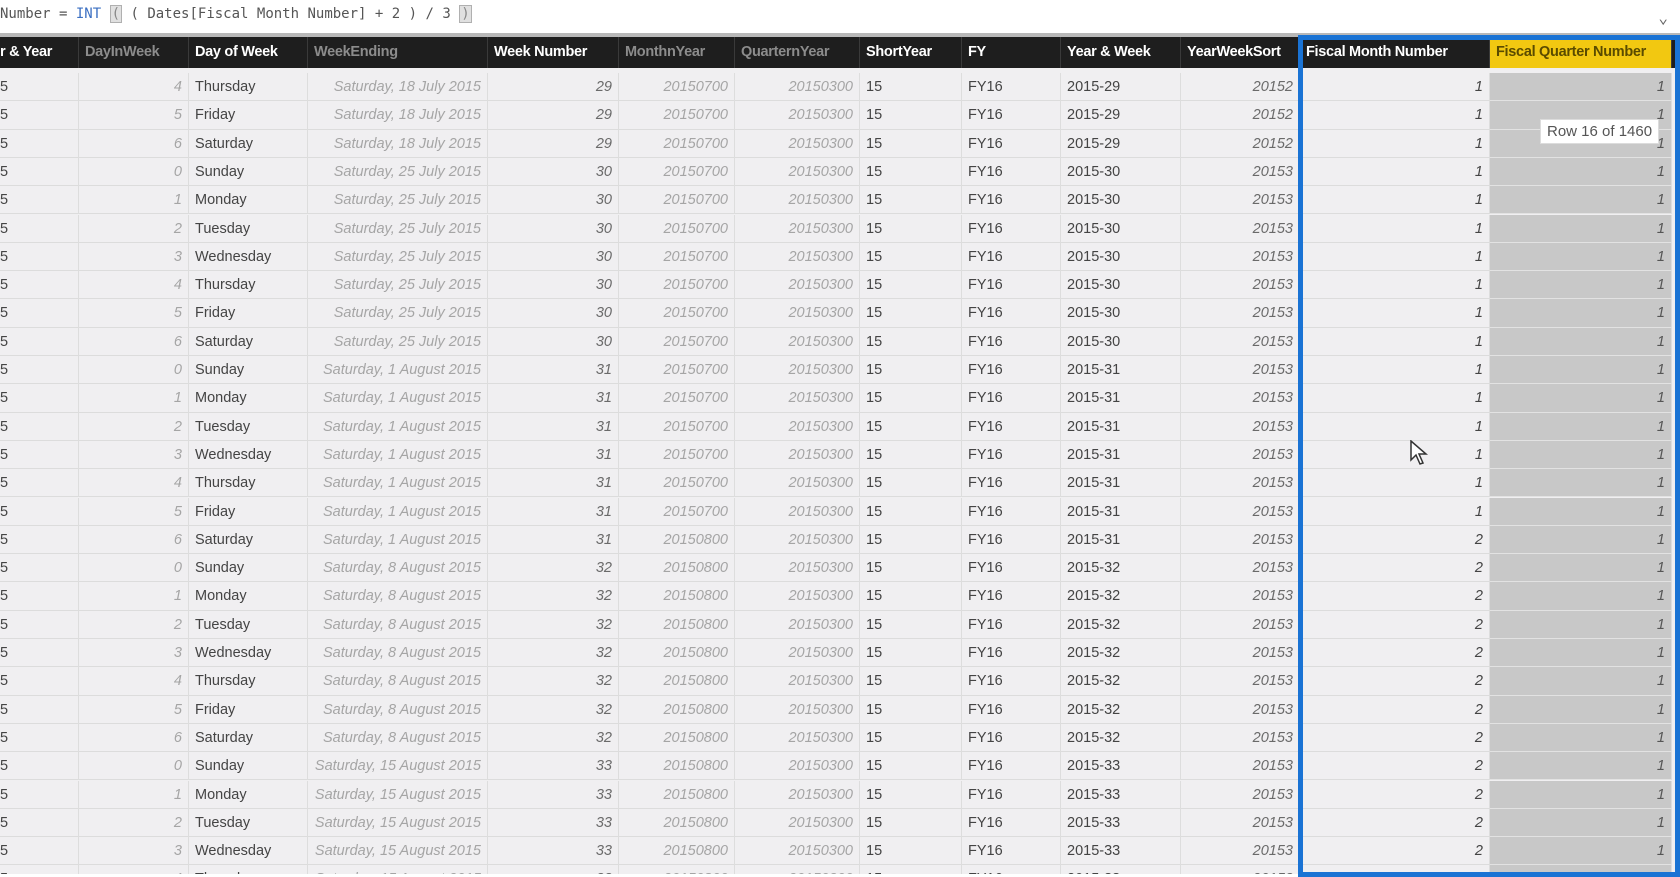 This screenshot has height=877, width=1680. Describe the element at coordinates (1240, 87) in the screenshot. I see `cell-yearweeksort: 20152` at that location.